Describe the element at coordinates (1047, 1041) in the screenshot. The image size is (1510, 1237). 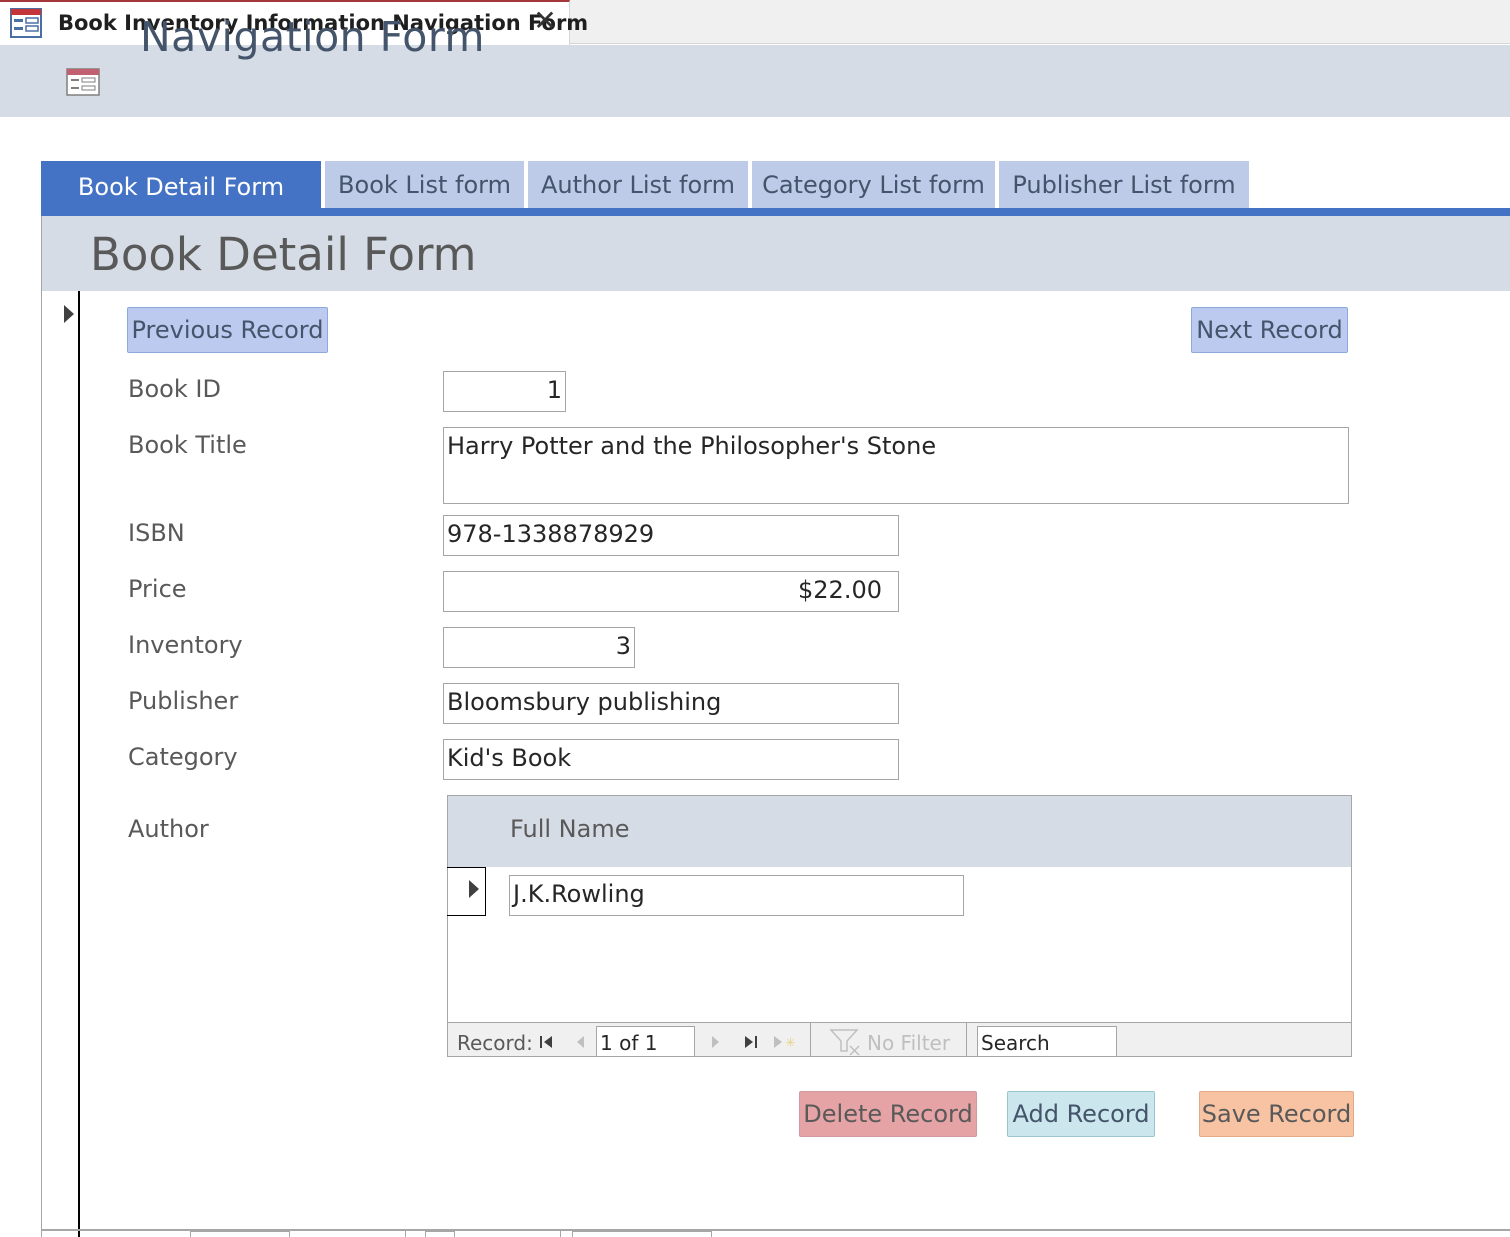
I see `search-input: Search` at that location.